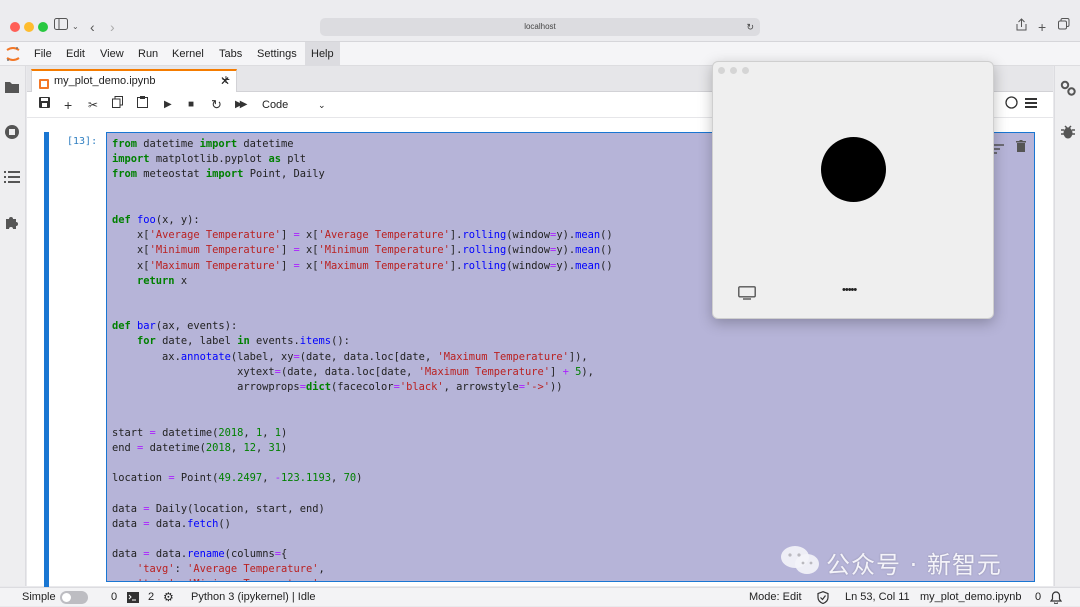 The width and height of the screenshot is (1080, 607). I want to click on url-text: localhost, so click(540, 26).